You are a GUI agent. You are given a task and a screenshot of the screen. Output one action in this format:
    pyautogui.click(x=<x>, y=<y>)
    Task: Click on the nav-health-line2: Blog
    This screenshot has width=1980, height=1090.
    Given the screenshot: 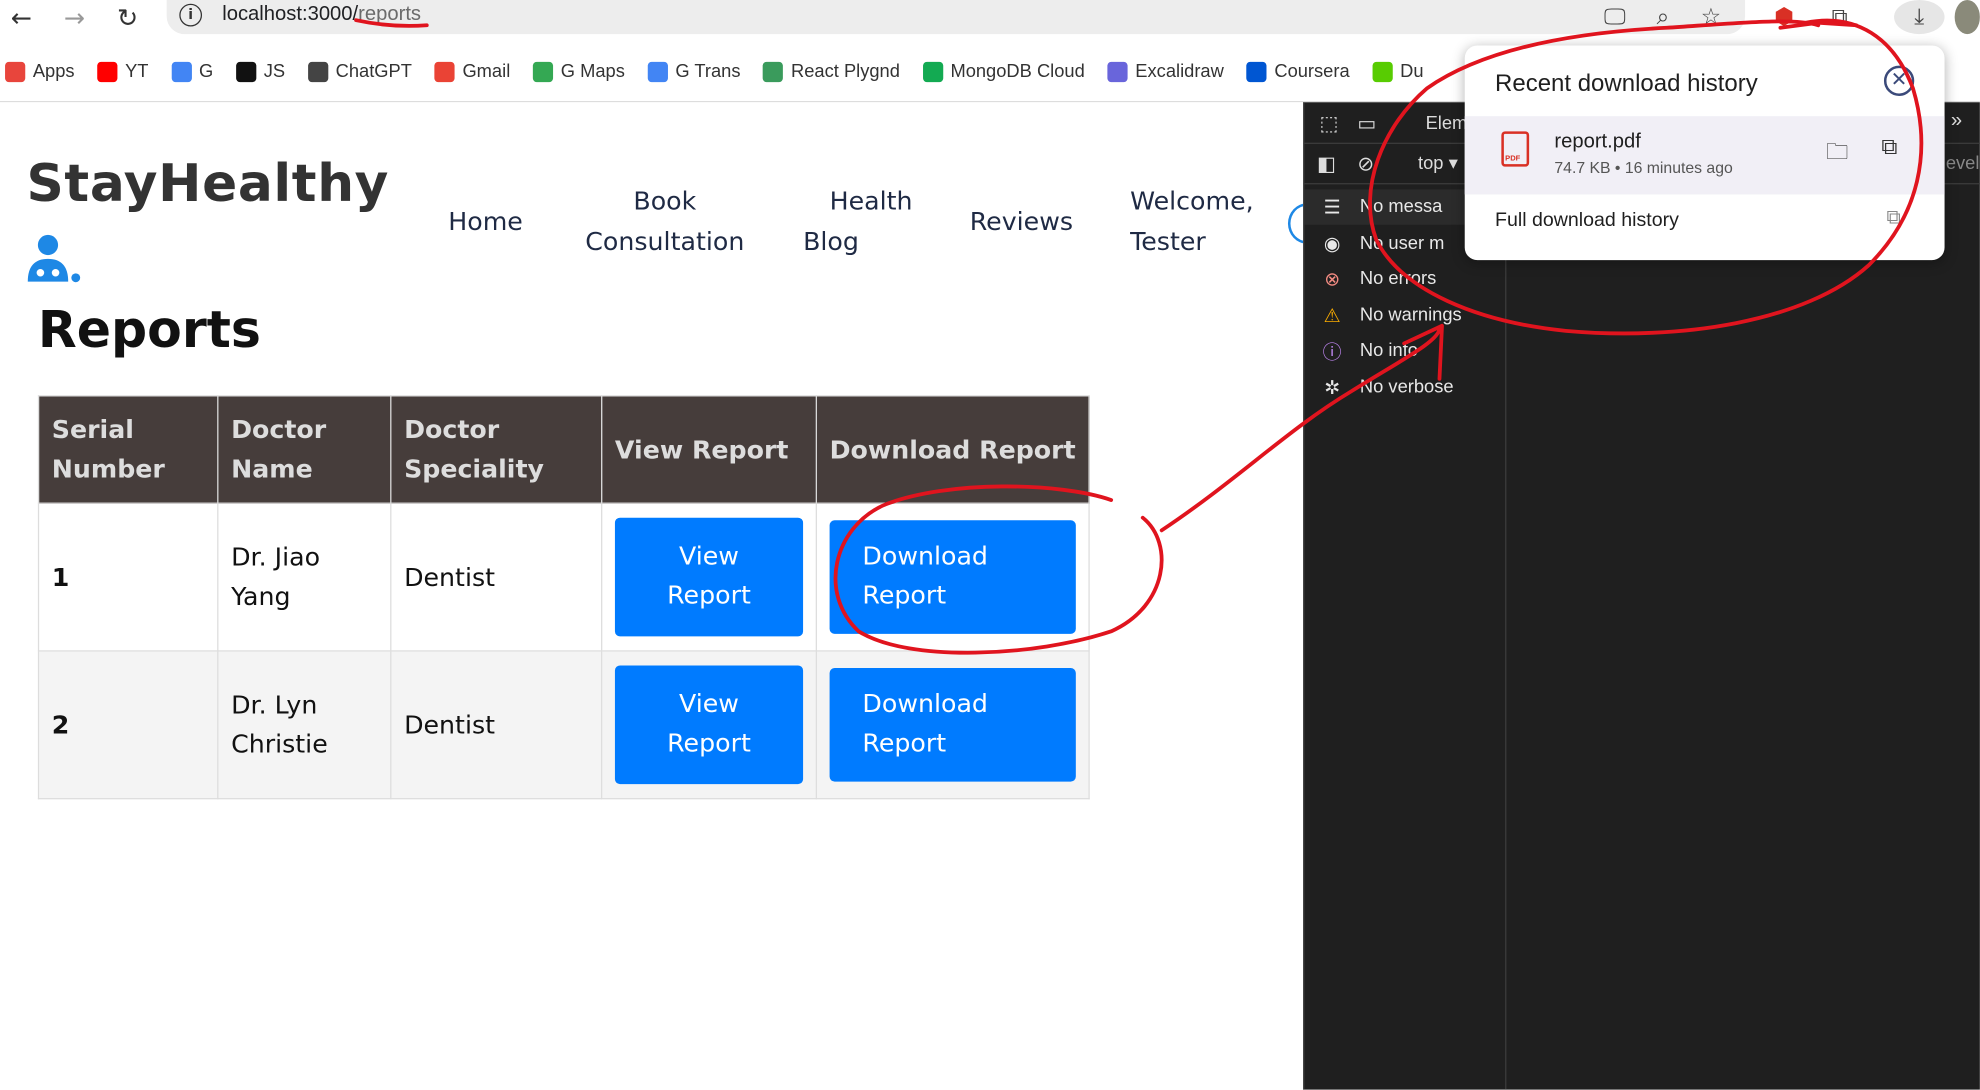 What is the action you would take?
    pyautogui.click(x=831, y=241)
    